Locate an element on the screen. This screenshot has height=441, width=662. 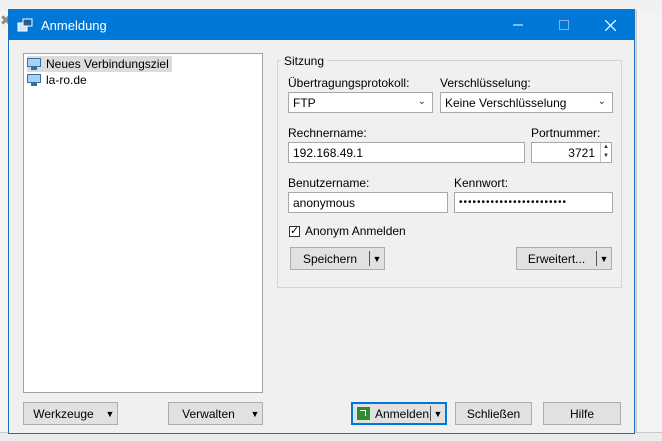
user-label: Benutzername: is located at coordinates (329, 183).